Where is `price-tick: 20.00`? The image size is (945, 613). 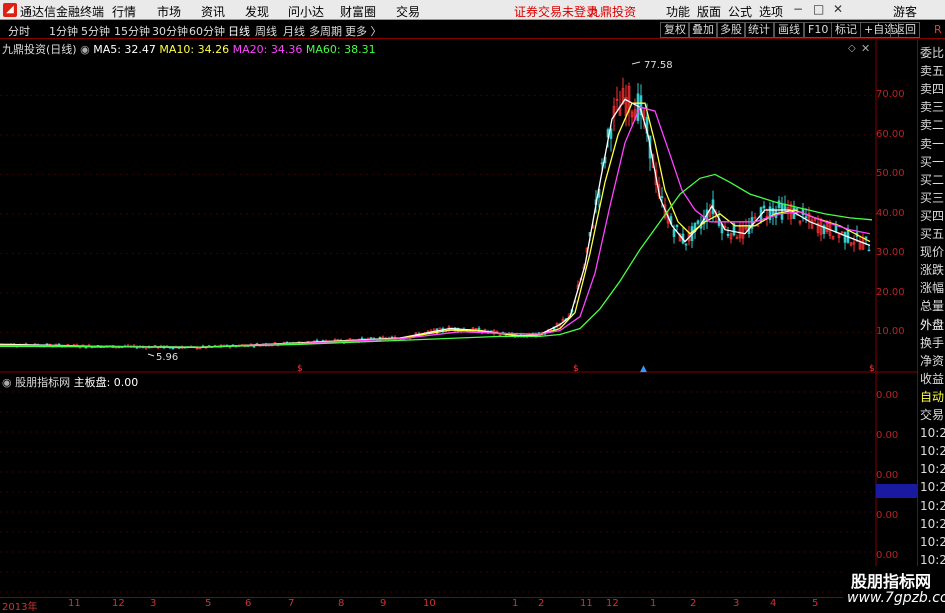
price-tick: 20.00 is located at coordinates (890, 292).